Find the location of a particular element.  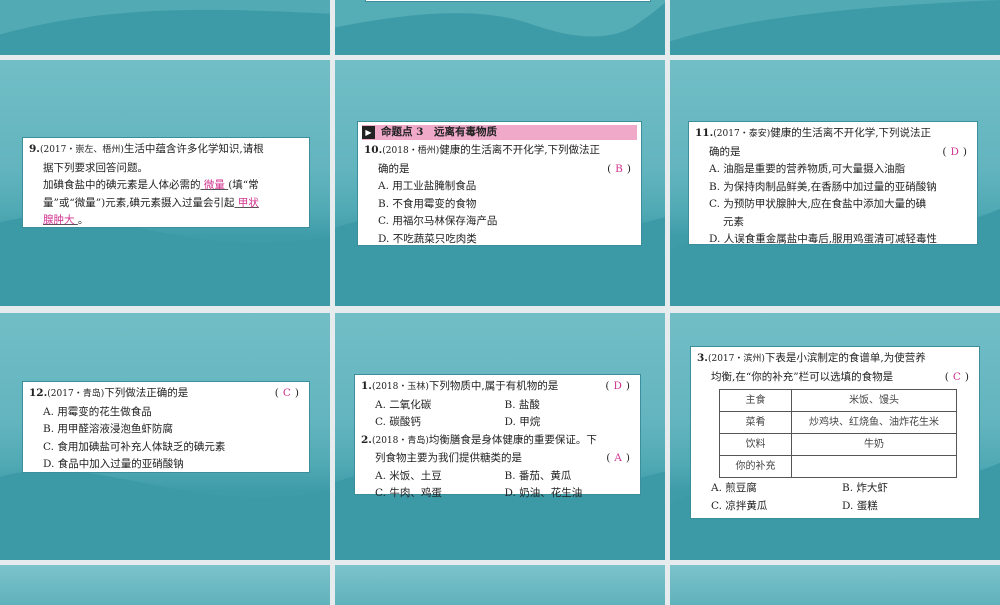

option: A. 煎豆腐 is located at coordinates (734, 488).